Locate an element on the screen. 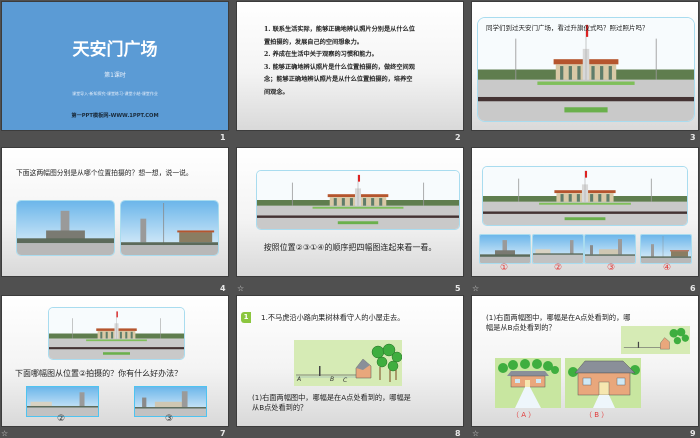 The width and height of the screenshot is (700, 438). slide-thumbnail-5: 按照位置②③①④的顺序把四幅图连起来看一看。 is located at coordinates (350, 212).